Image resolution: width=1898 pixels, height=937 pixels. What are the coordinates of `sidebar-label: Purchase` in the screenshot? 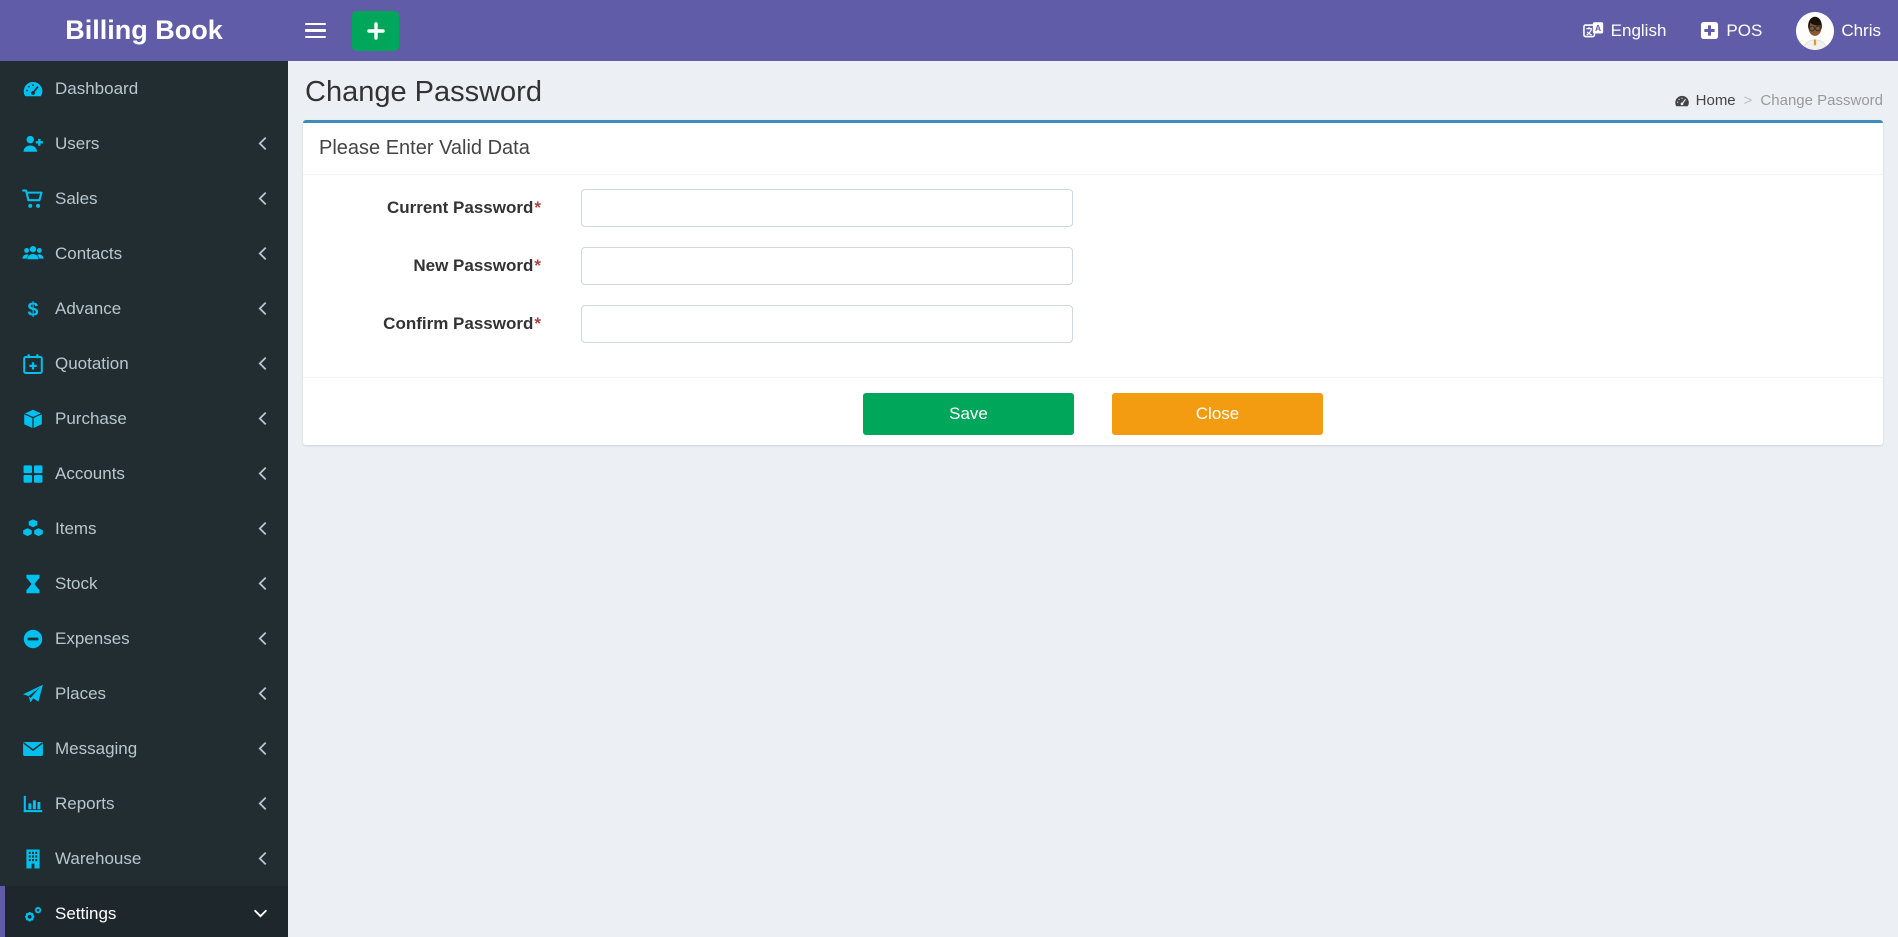 It's located at (91, 418).